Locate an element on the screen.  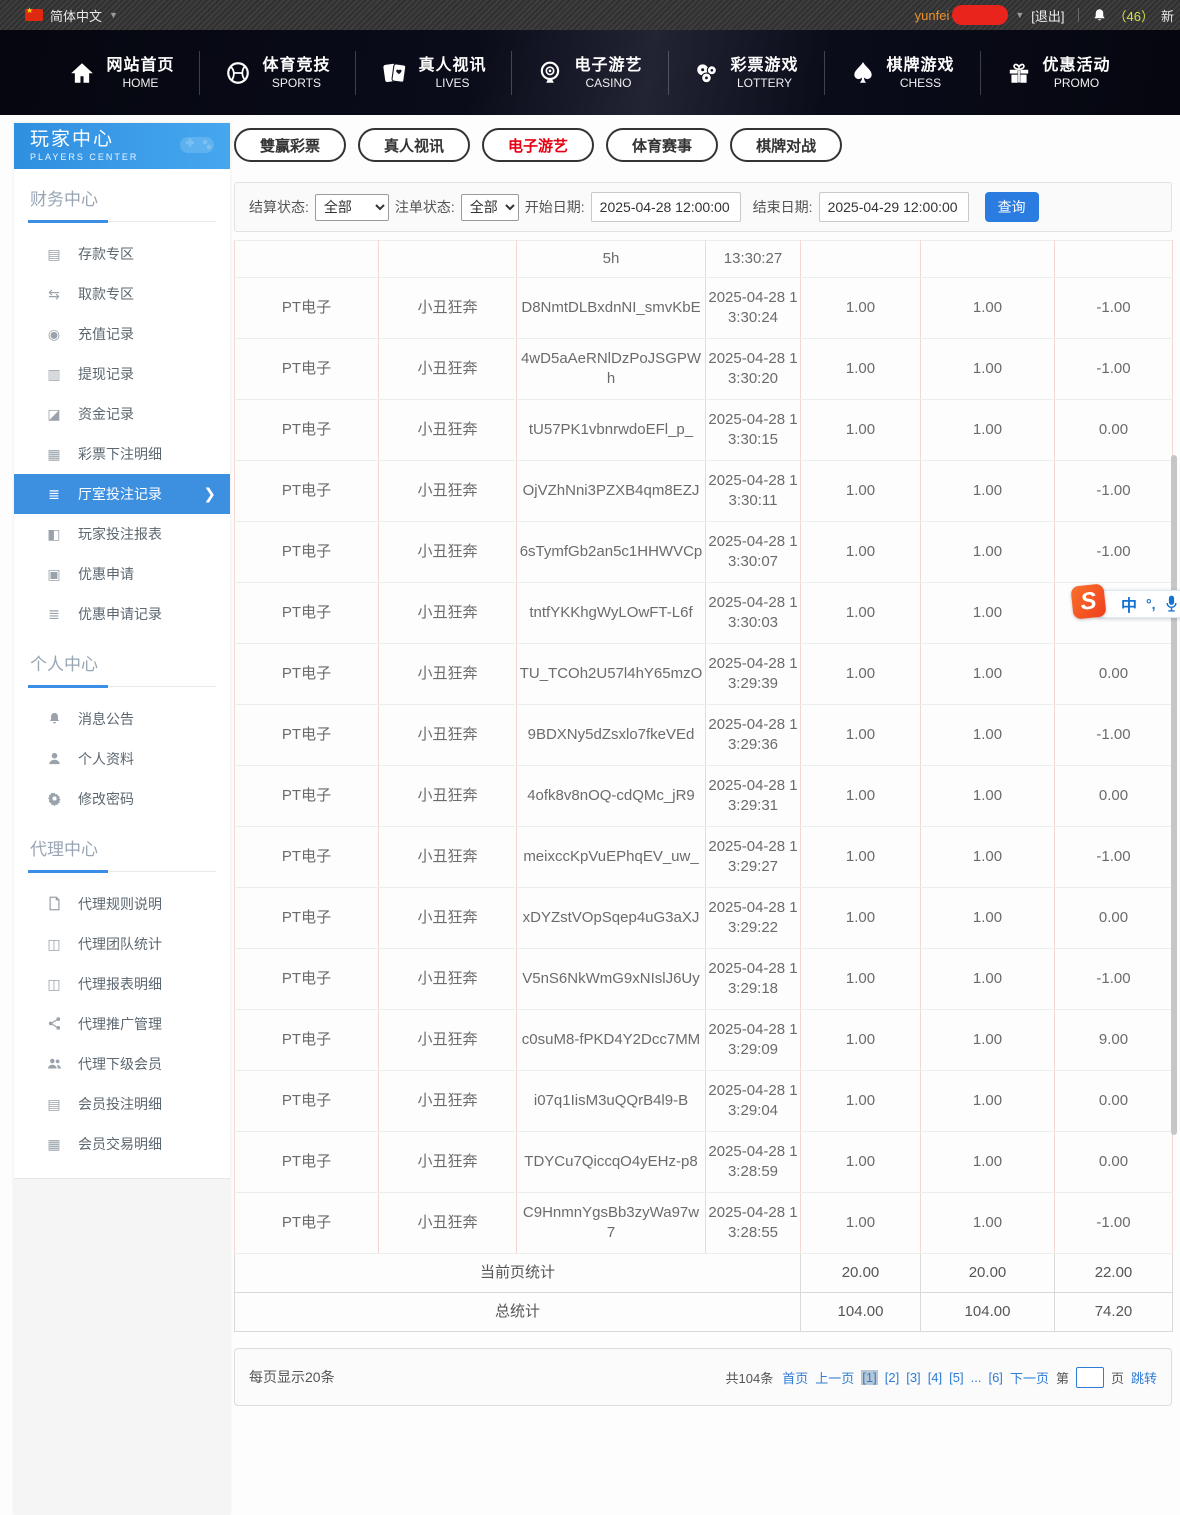
chevron-down-icon: ▼ is located at coordinates (1019, 15).